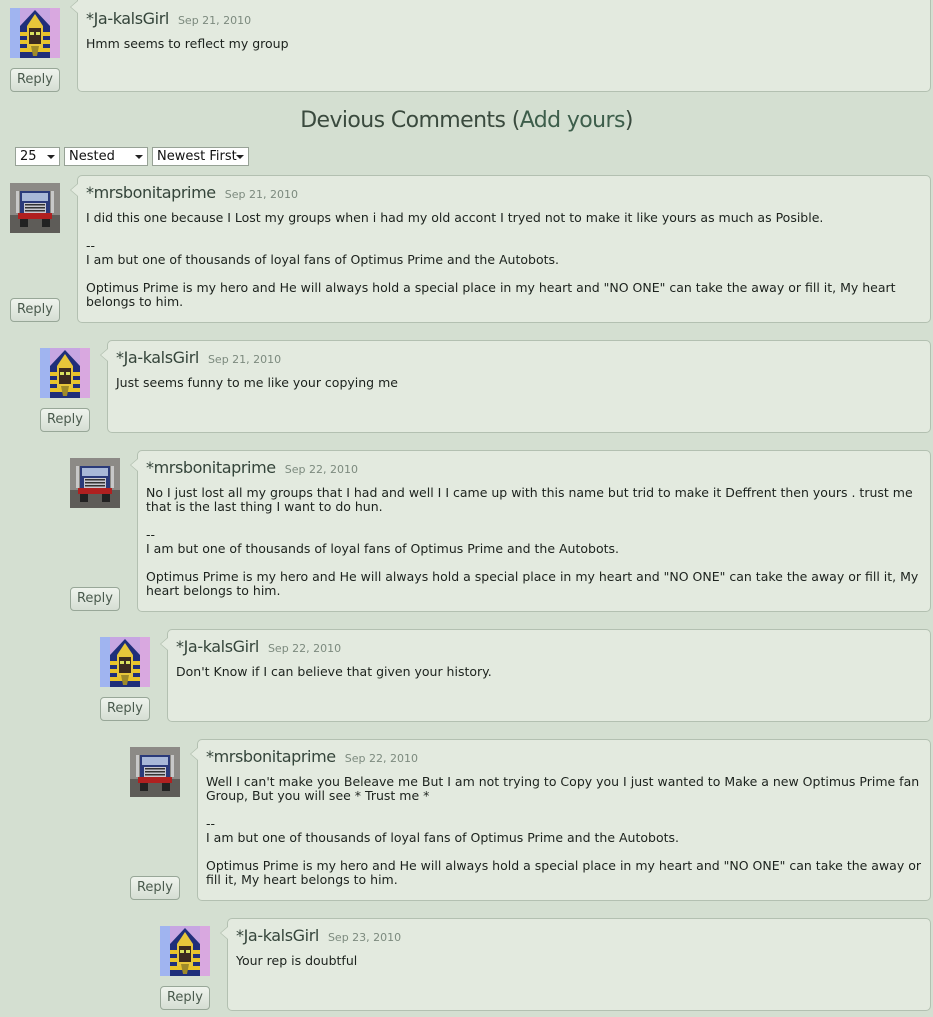 This screenshot has height=1017, width=933. I want to click on view-mode-select: Nested, so click(106, 156).